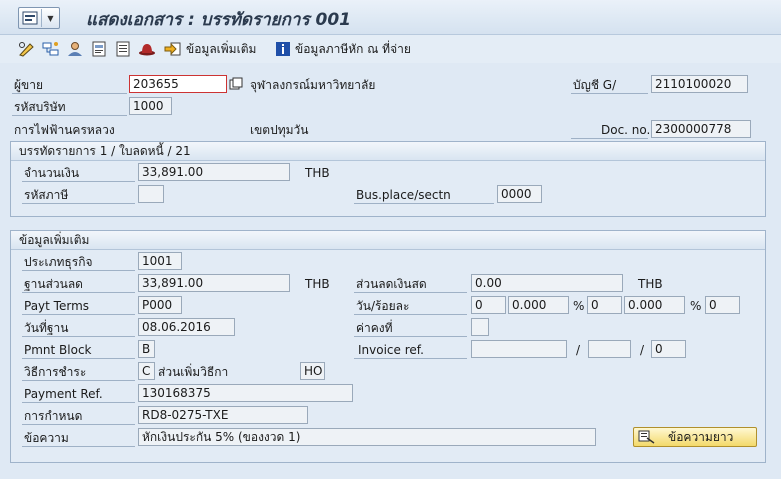  I want to click on line-item-group-title: บรรทัดรายการ 1 / ใบลดหนี้ / 21, so click(388, 151).